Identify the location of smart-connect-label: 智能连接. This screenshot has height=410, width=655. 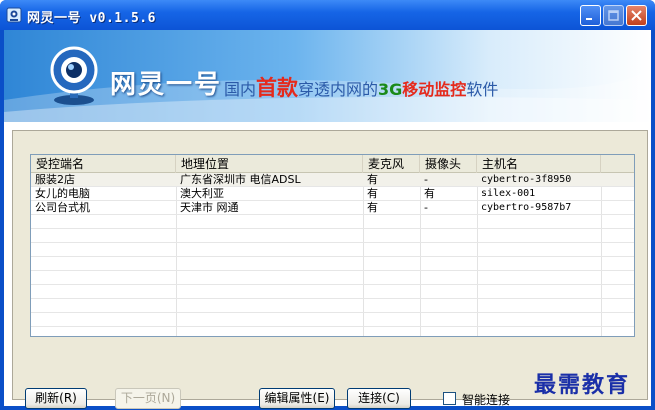
(486, 399).